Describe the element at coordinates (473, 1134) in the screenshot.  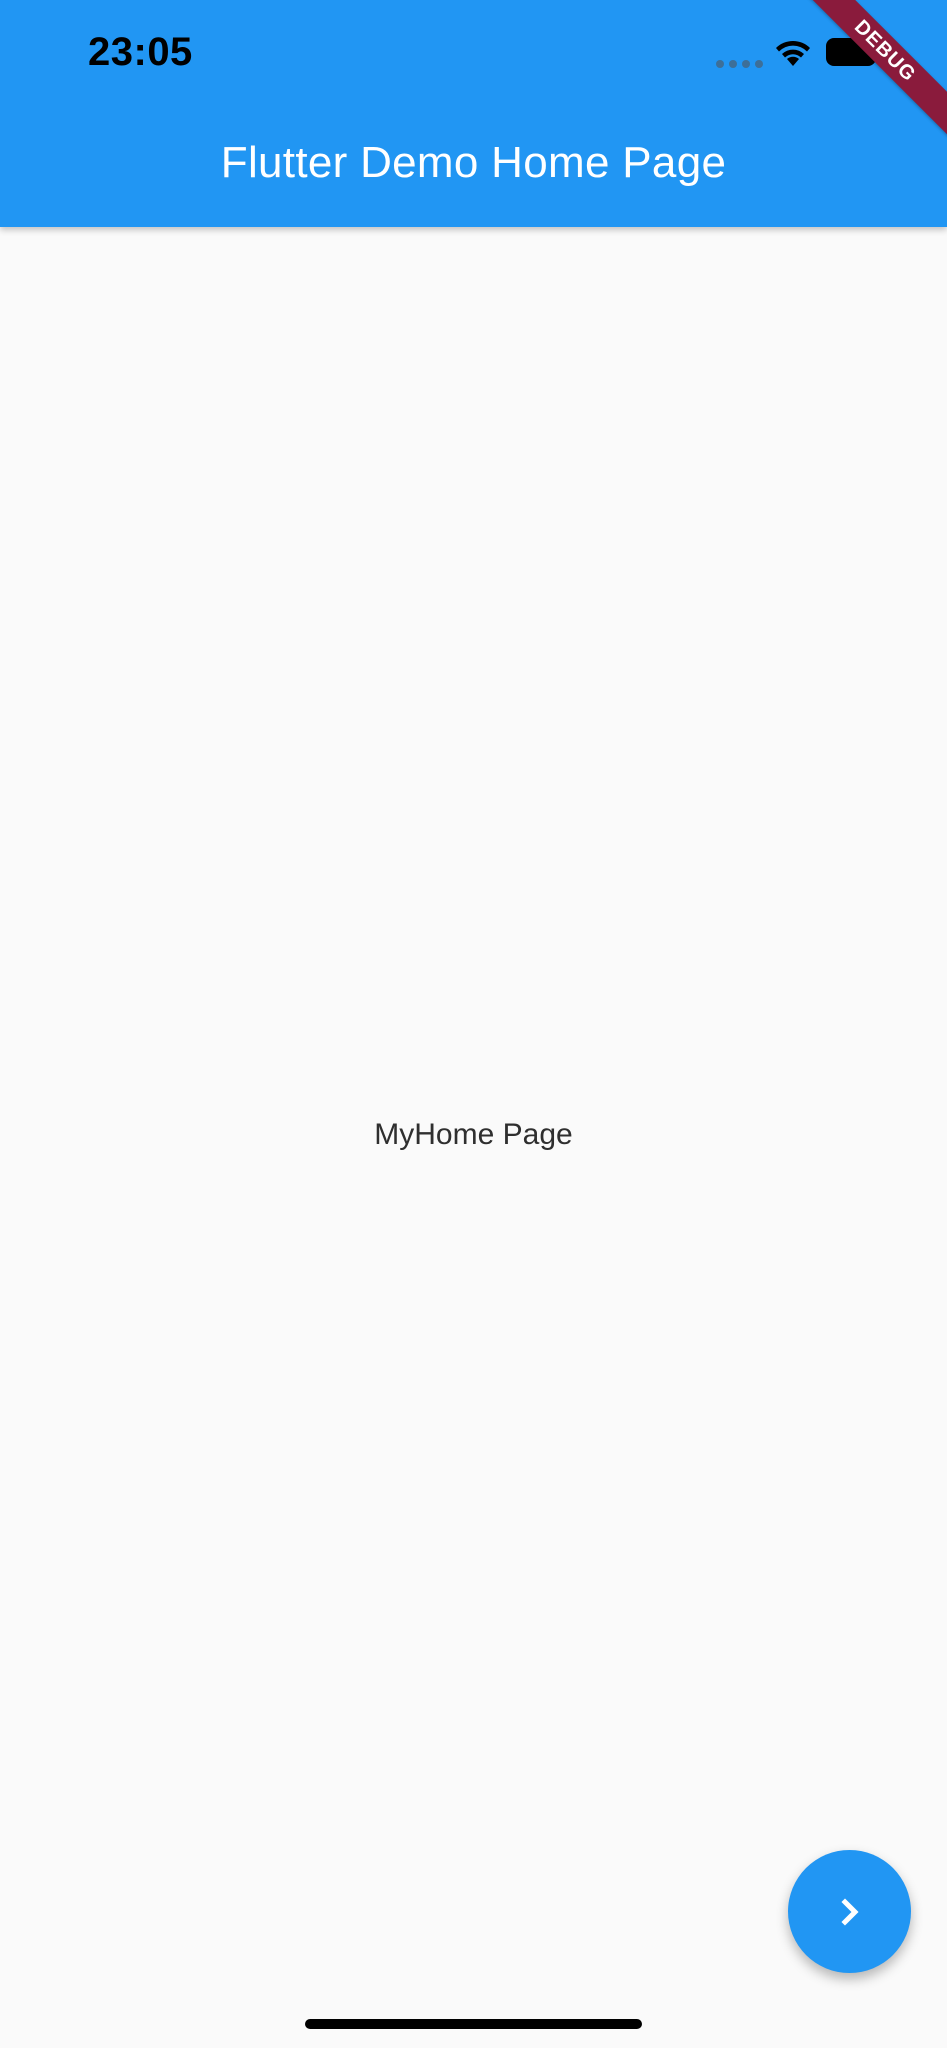
I see `home-page-text: MyHome Page` at that location.